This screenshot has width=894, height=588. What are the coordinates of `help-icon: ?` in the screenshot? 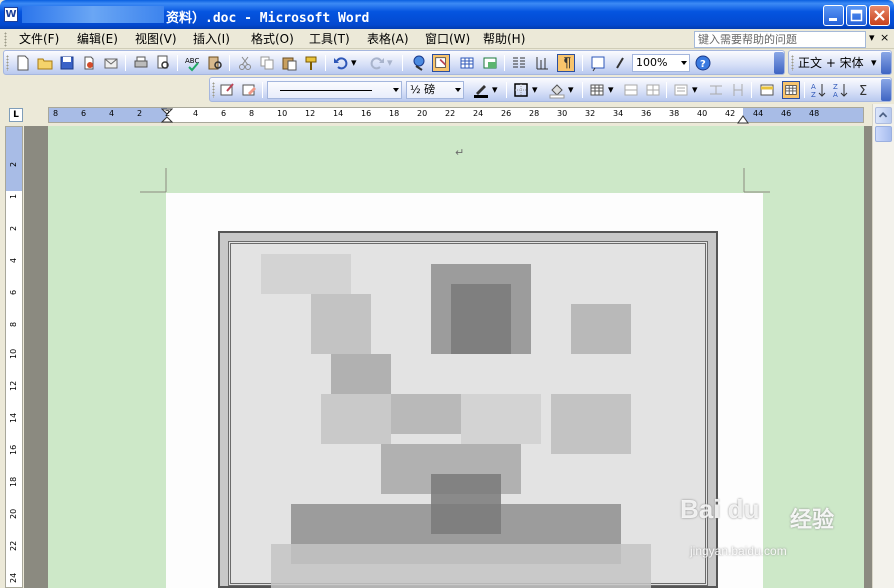 It's located at (703, 63).